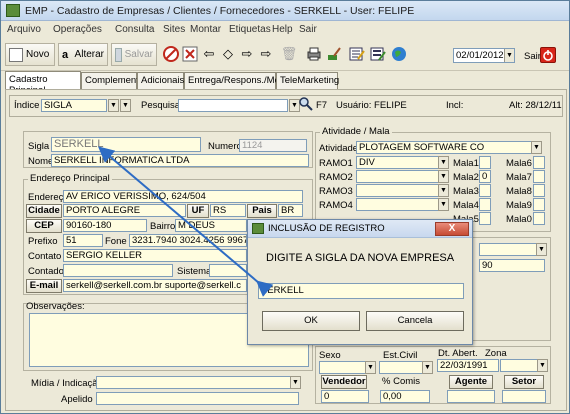 This screenshot has height=414, width=570. Describe the element at coordinates (185, 221) in the screenshot. I see `annotation-arrow` at that location.